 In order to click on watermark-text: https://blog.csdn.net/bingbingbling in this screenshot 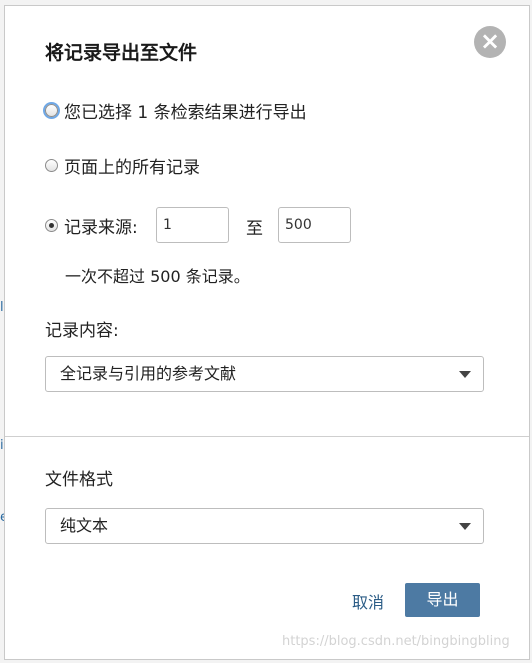, I will do `click(396, 641)`.